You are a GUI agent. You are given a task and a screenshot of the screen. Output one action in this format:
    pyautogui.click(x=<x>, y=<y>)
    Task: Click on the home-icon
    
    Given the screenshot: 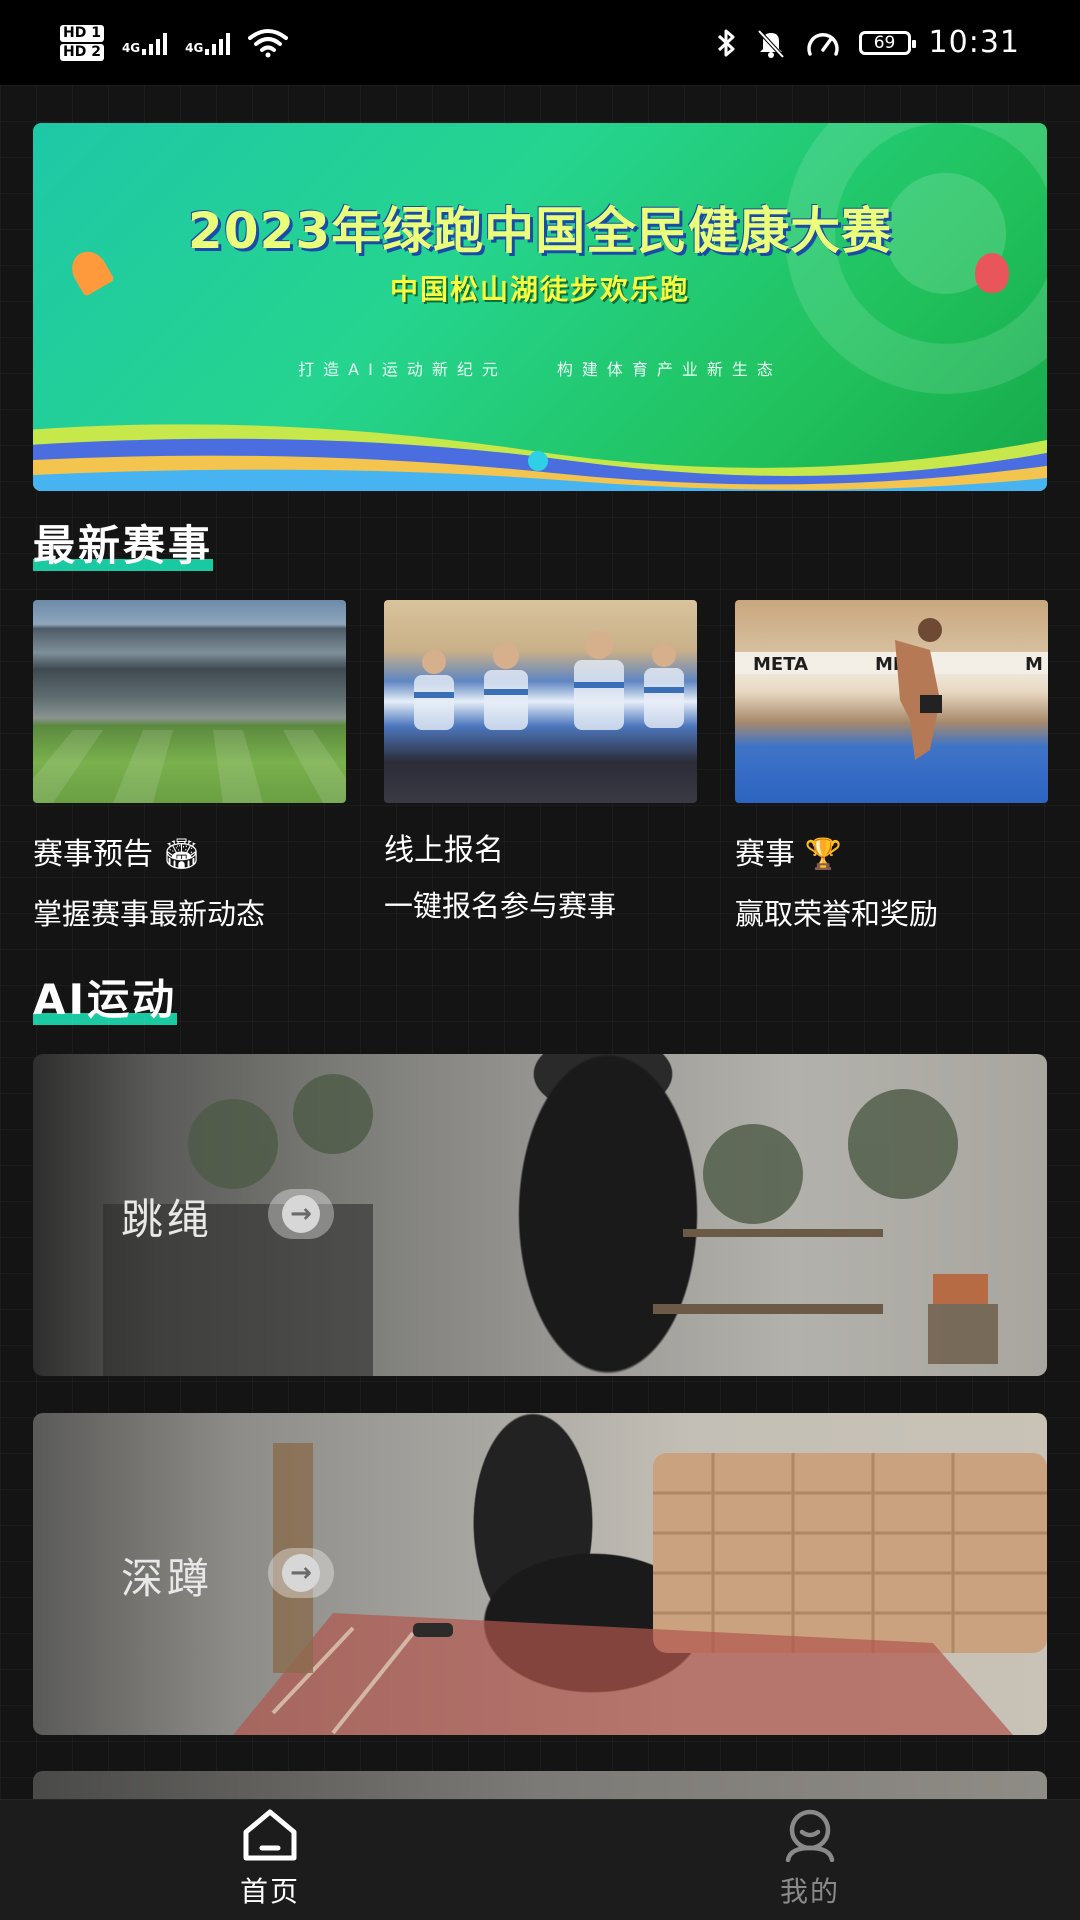 What is the action you would take?
    pyautogui.click(x=270, y=1835)
    